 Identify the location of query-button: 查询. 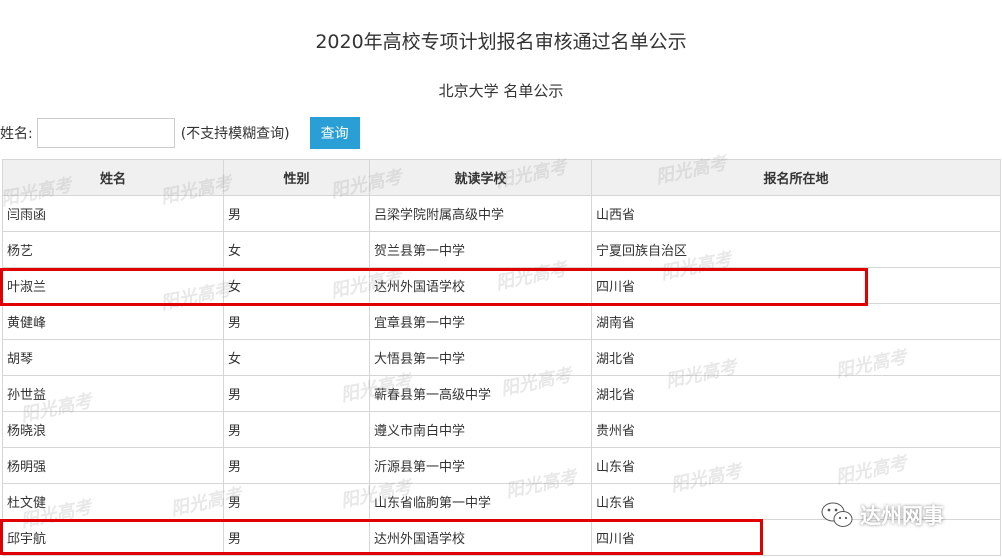
(334, 133).